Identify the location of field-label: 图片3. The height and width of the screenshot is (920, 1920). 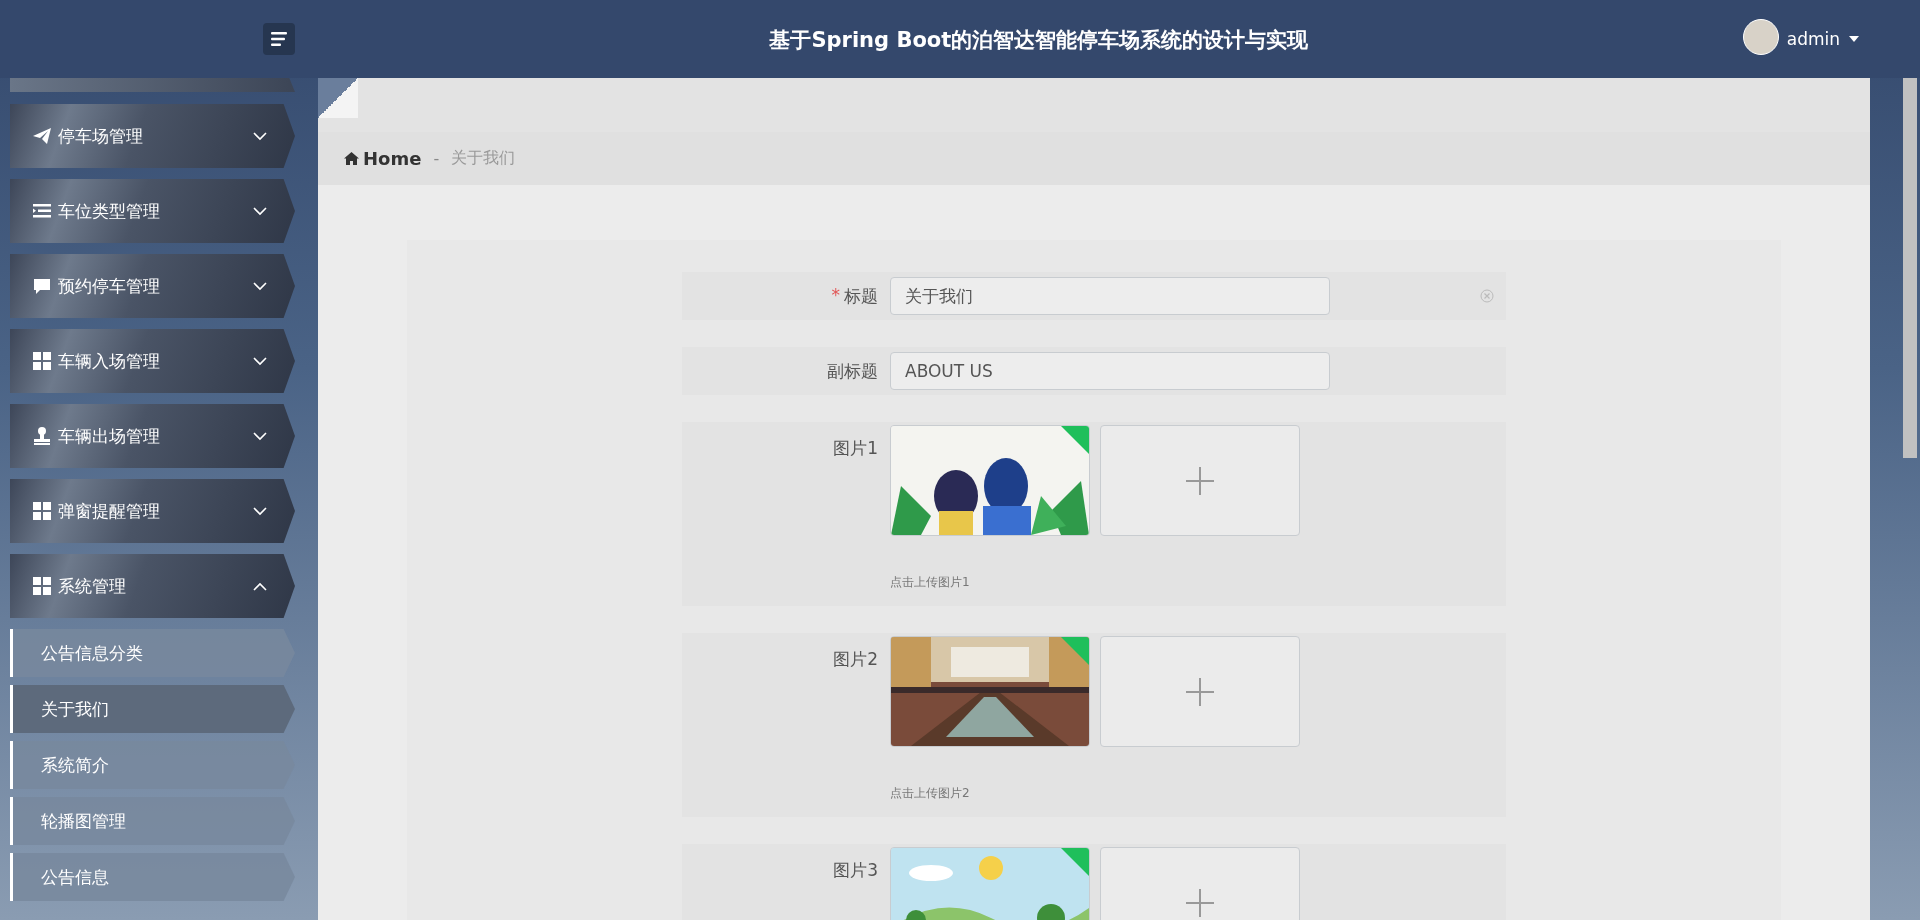
(855, 870).